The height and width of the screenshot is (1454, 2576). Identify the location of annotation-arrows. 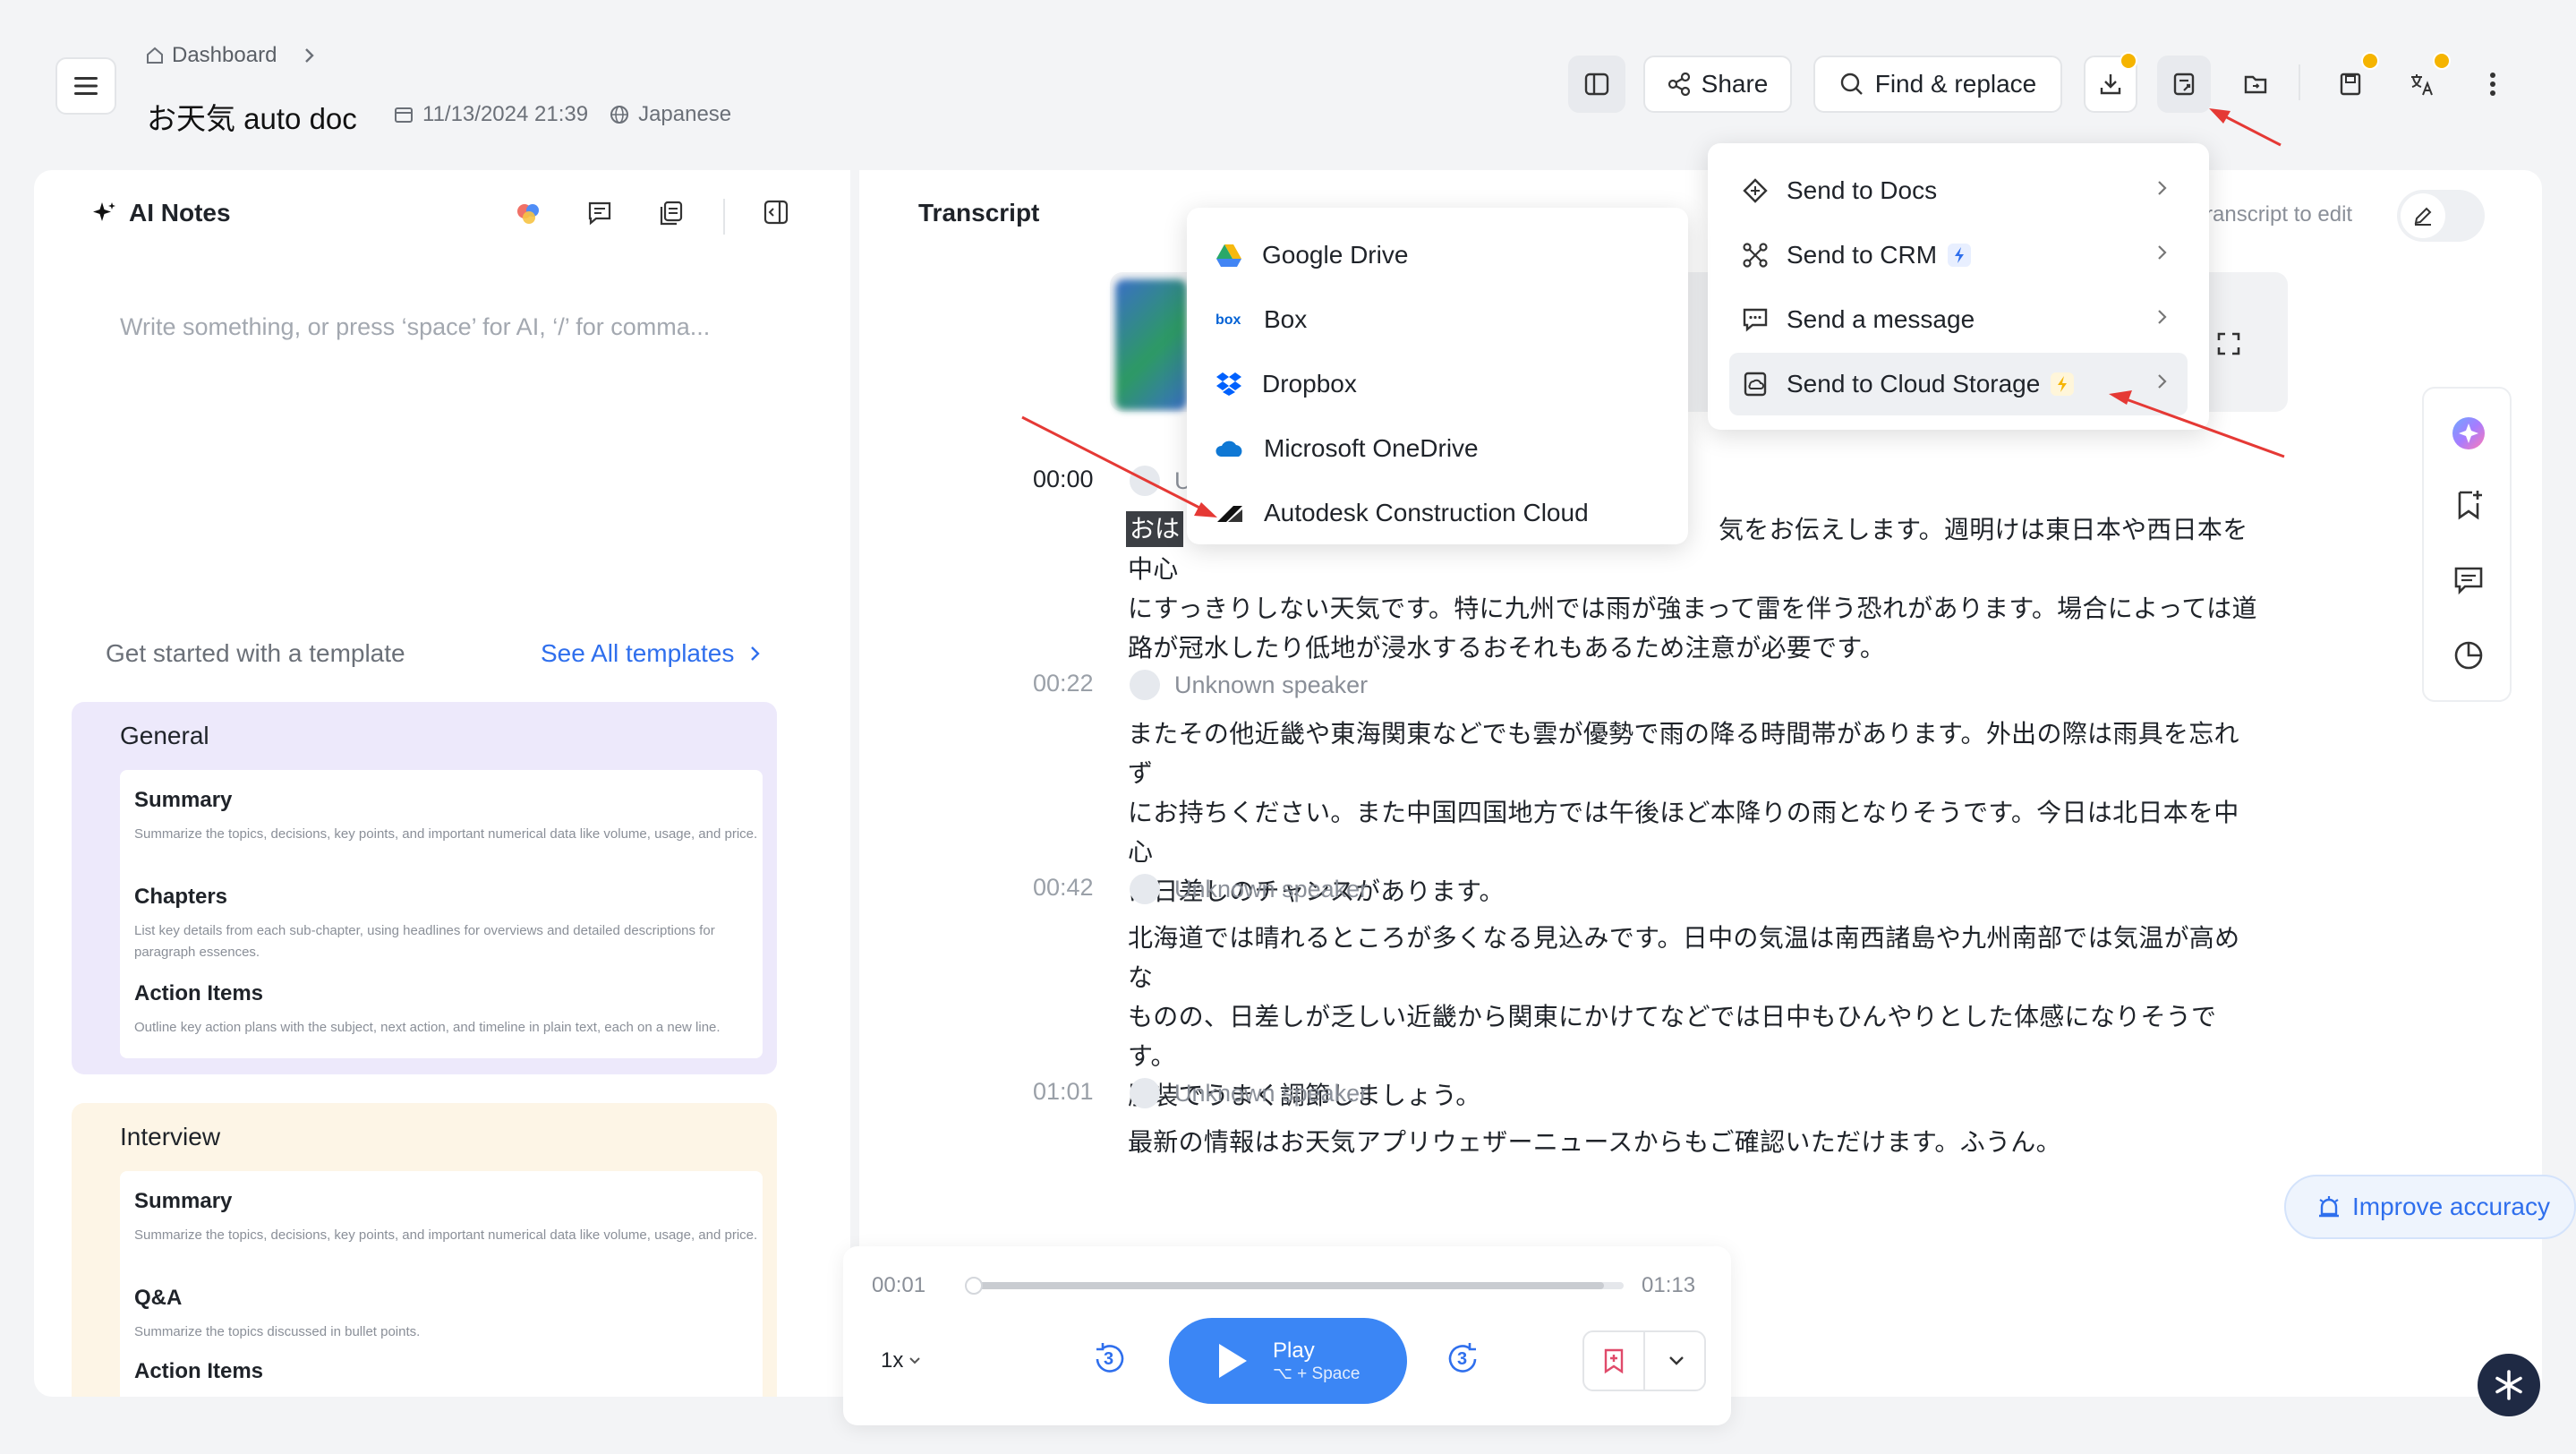
(1653, 312).